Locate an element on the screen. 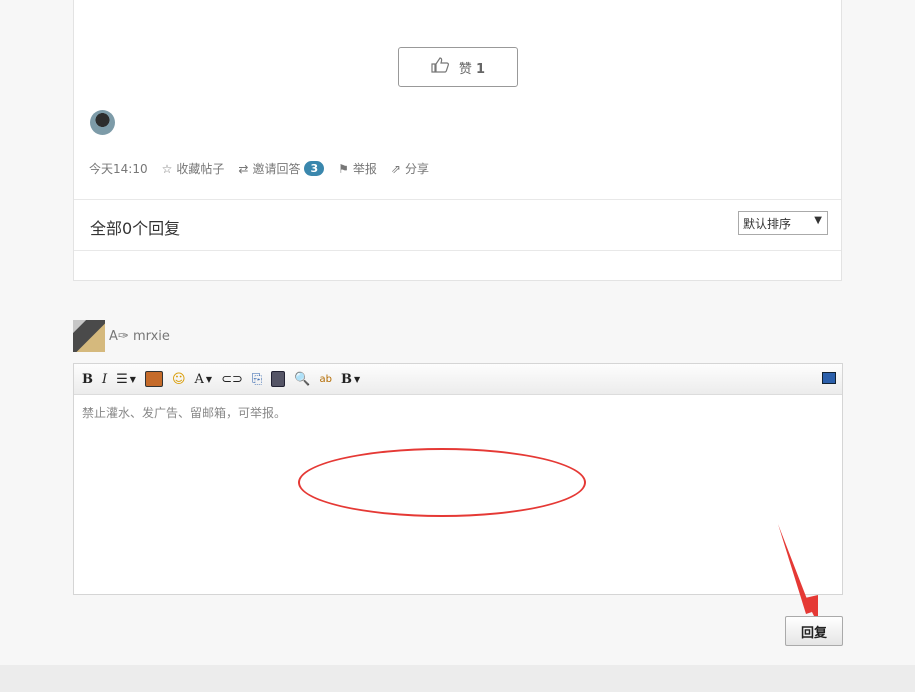 This screenshot has width=915, height=692. footer is located at coordinates (457, 678).